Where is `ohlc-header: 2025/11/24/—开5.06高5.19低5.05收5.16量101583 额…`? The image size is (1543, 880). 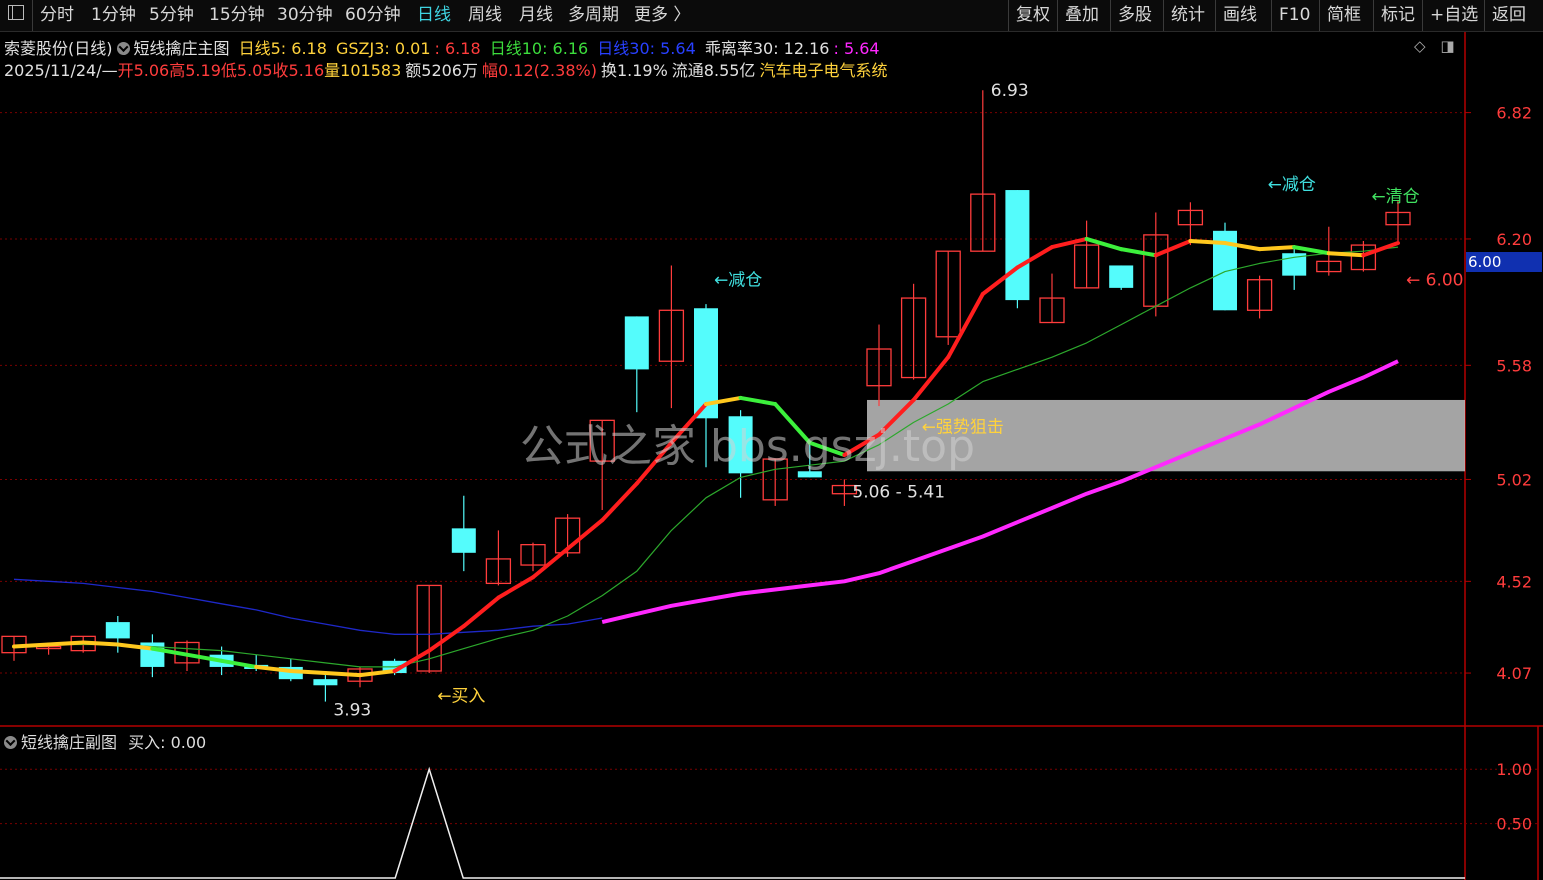
ohlc-header: 2025/11/24/—开5.06高5.19低5.05收5.16量101583 额… is located at coordinates (447, 69).